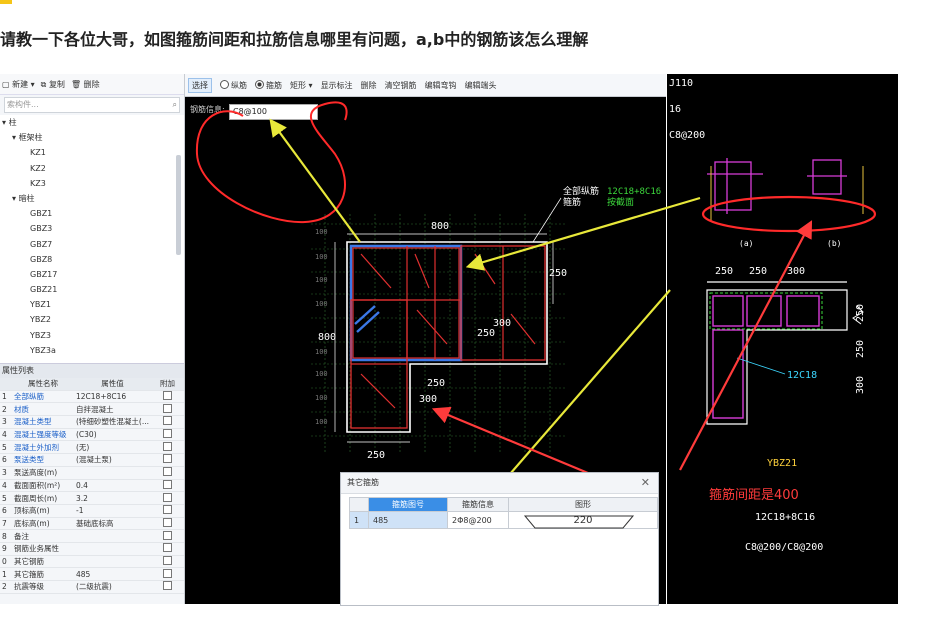 The height and width of the screenshot is (626, 934). I want to click on prop-row: 4 混凝土强度等级 (C30), so click(92, 435).